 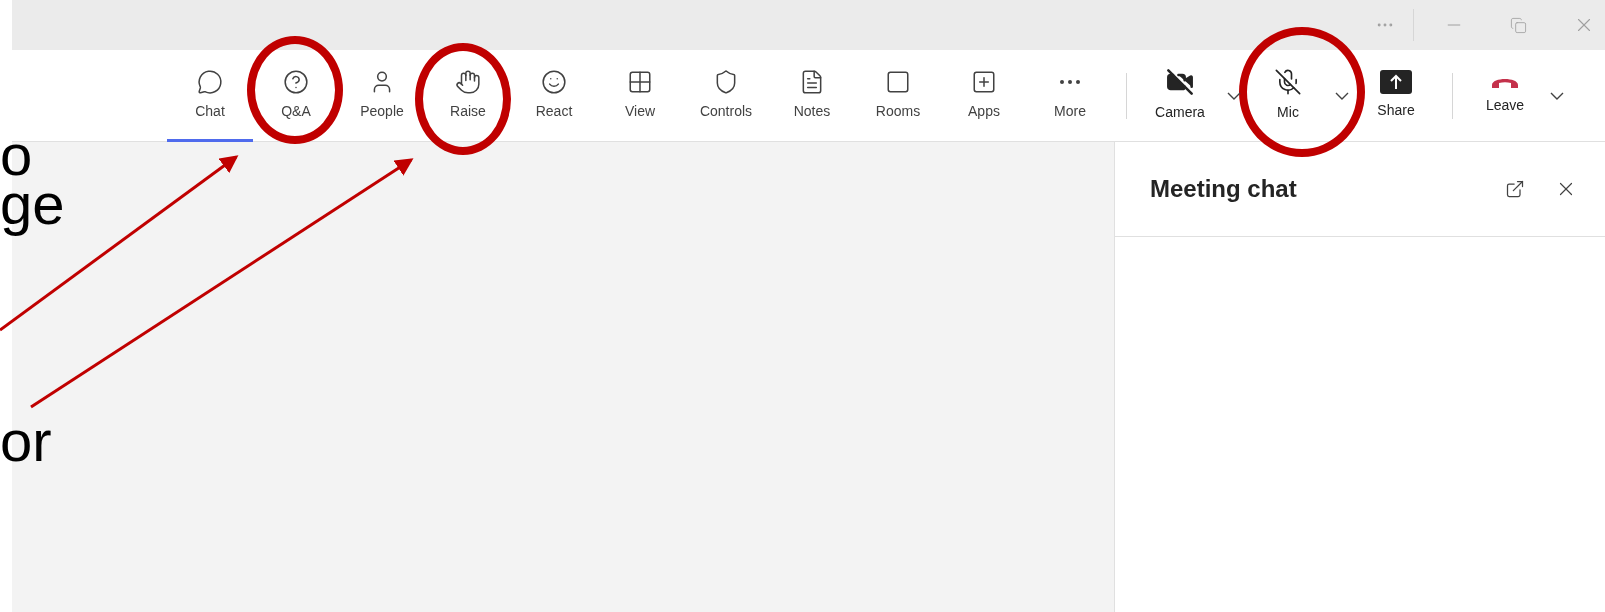 What do you see at coordinates (468, 95) in the screenshot?
I see `toolbar-button: Raise` at bounding box center [468, 95].